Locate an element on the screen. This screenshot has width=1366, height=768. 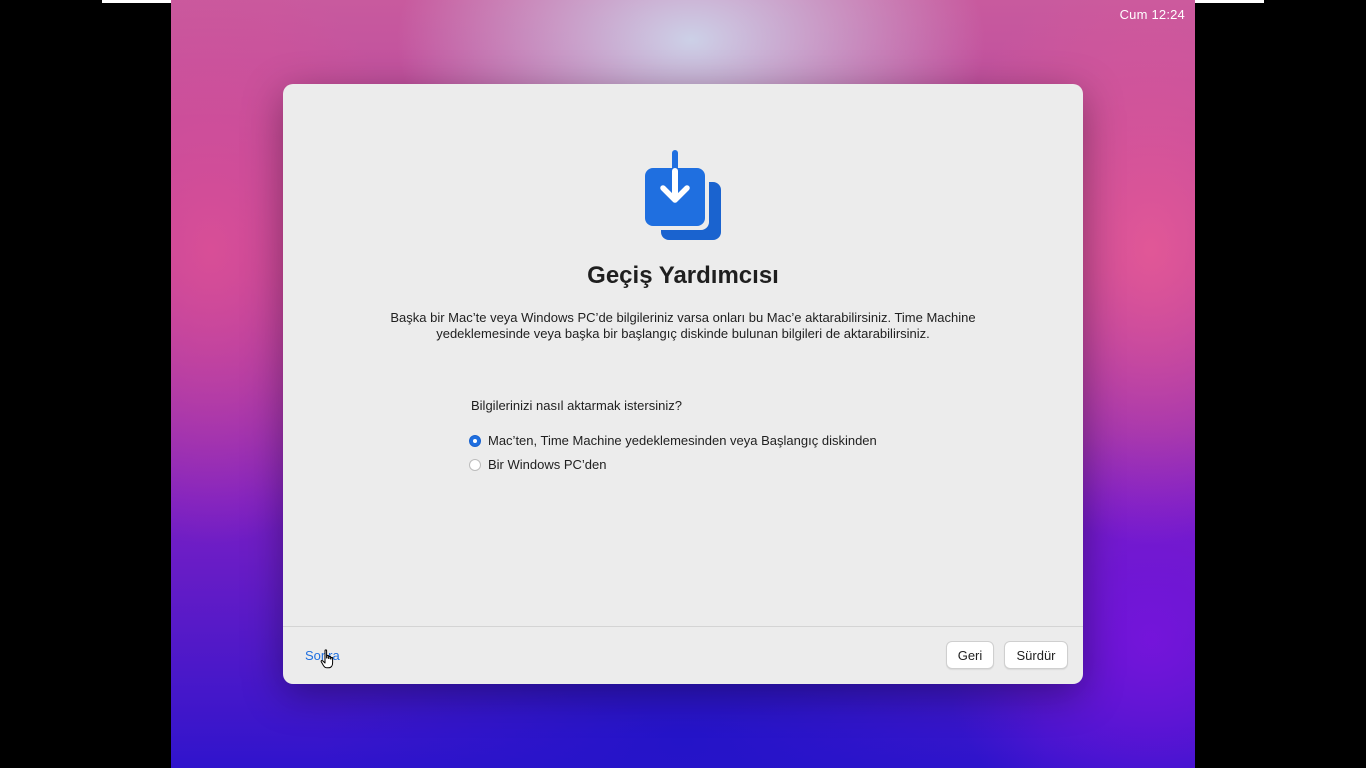
migration-download-icon is located at coordinates (683, 195).